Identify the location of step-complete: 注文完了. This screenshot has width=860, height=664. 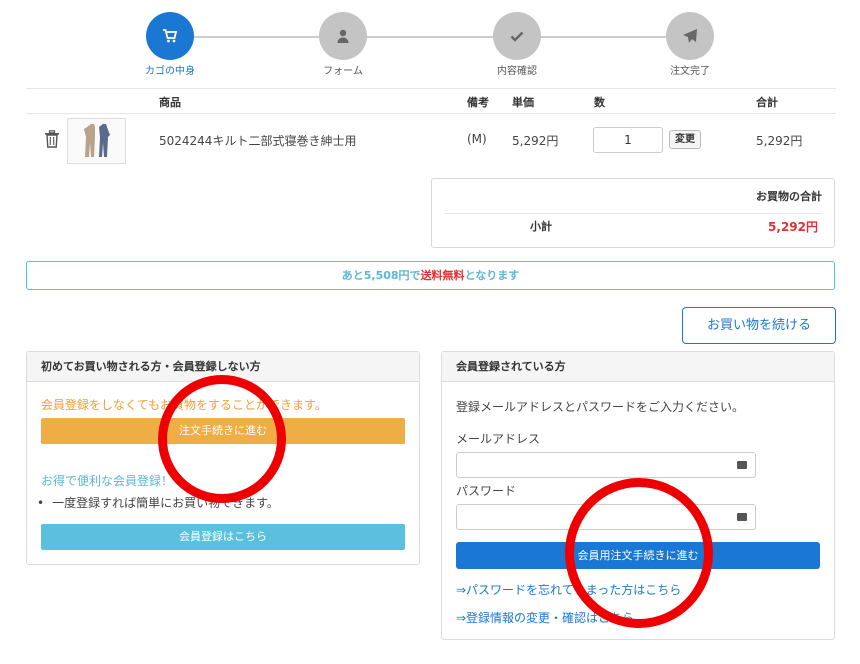
(690, 44).